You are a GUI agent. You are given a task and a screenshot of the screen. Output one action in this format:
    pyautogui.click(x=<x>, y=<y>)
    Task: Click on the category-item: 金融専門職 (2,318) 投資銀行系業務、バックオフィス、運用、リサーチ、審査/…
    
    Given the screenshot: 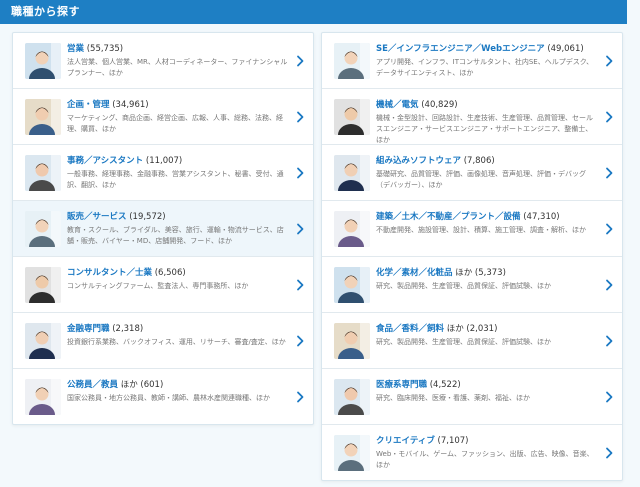 What is the action you would take?
    pyautogui.click(x=163, y=341)
    